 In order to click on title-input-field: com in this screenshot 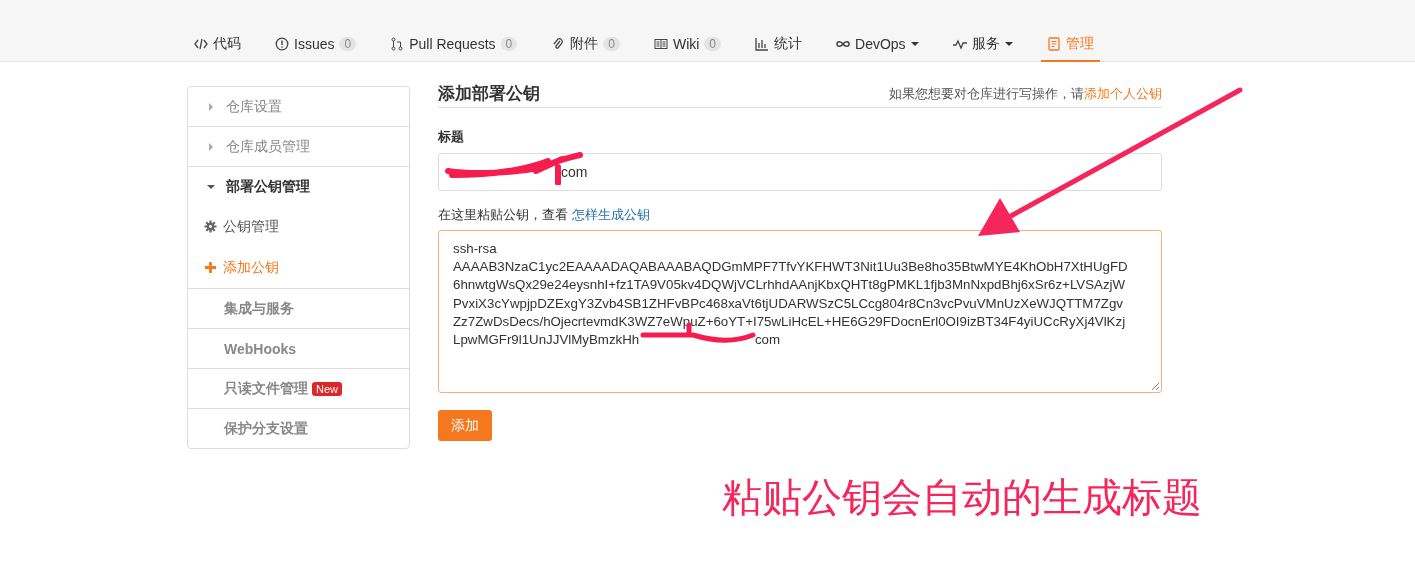, I will do `click(800, 172)`.